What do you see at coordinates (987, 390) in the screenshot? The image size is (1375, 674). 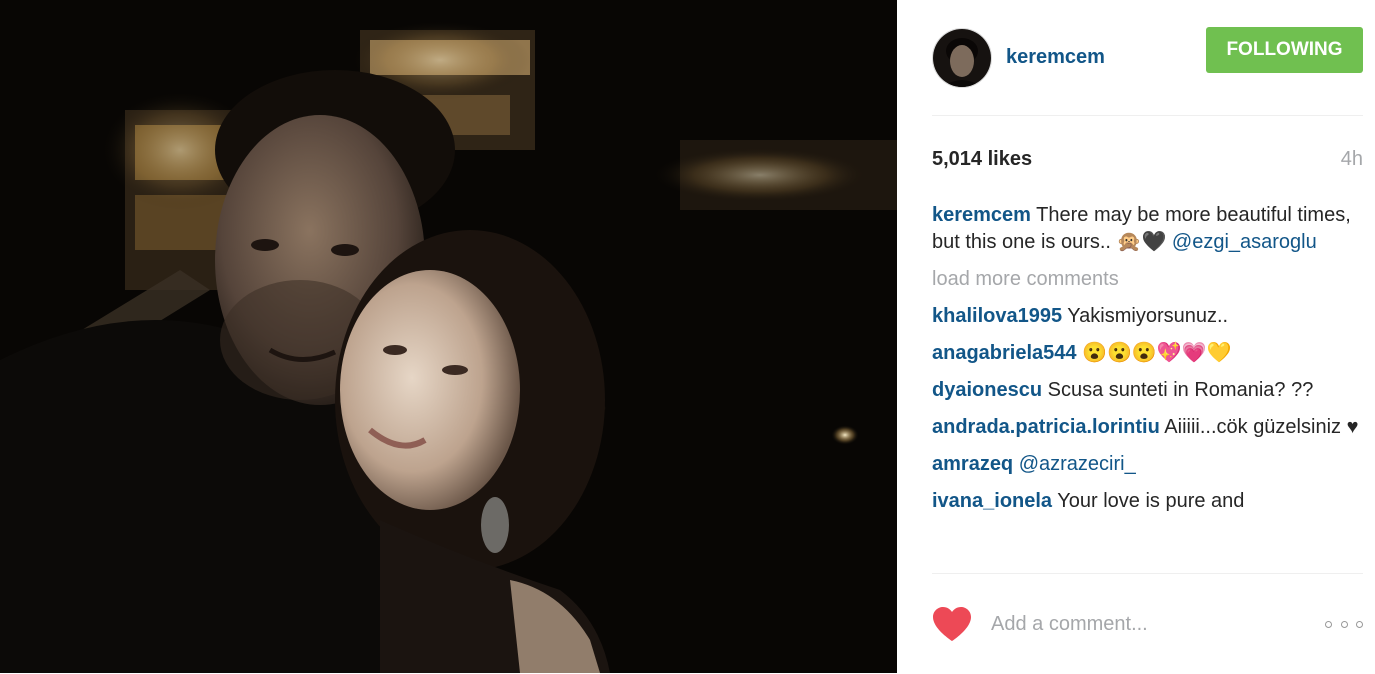 I see `comment-username: dyaionescu` at bounding box center [987, 390].